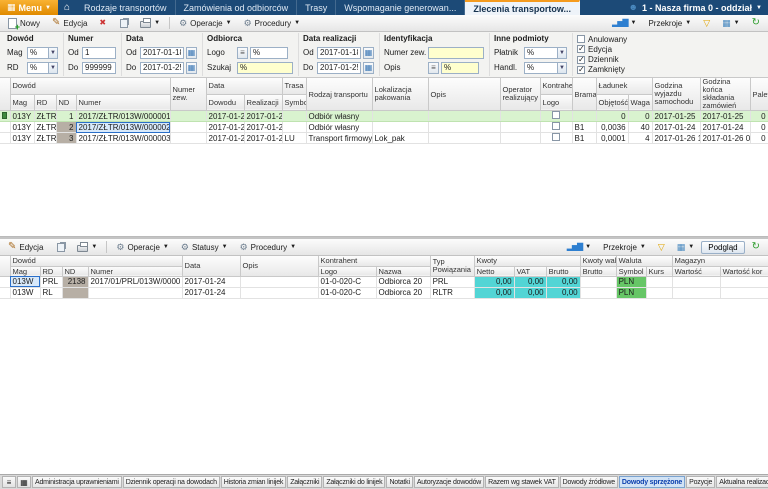  I want to click on header-brutto-wal: Brutto, so click(598, 271).